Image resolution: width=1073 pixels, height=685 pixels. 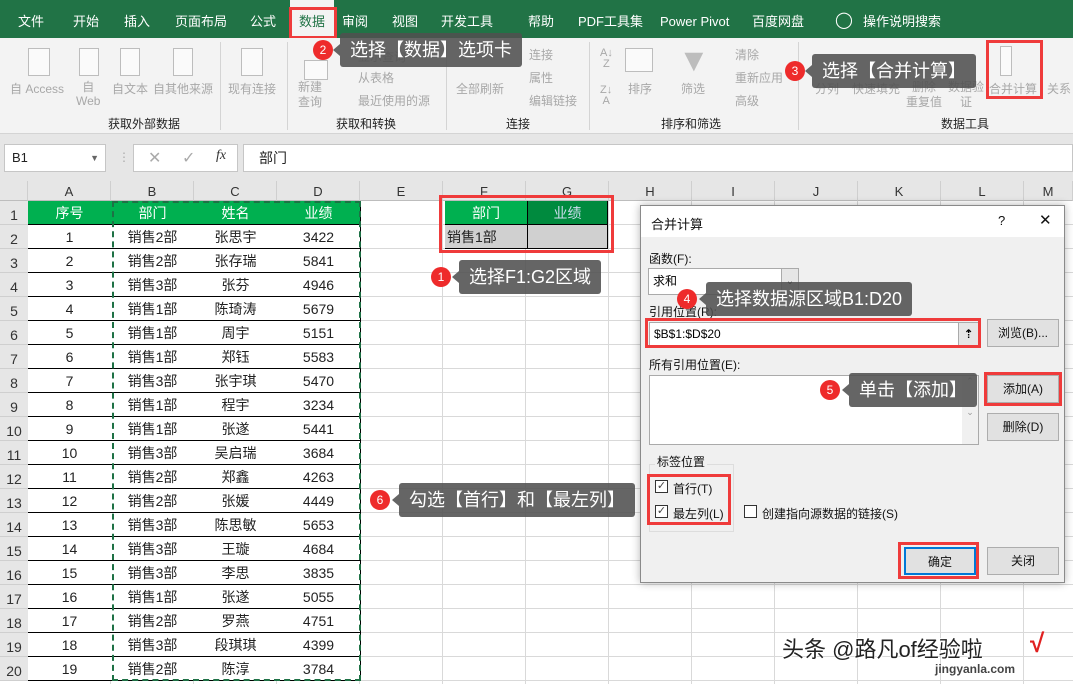 I want to click on edit-links-button: 编辑链接, so click(x=553, y=100).